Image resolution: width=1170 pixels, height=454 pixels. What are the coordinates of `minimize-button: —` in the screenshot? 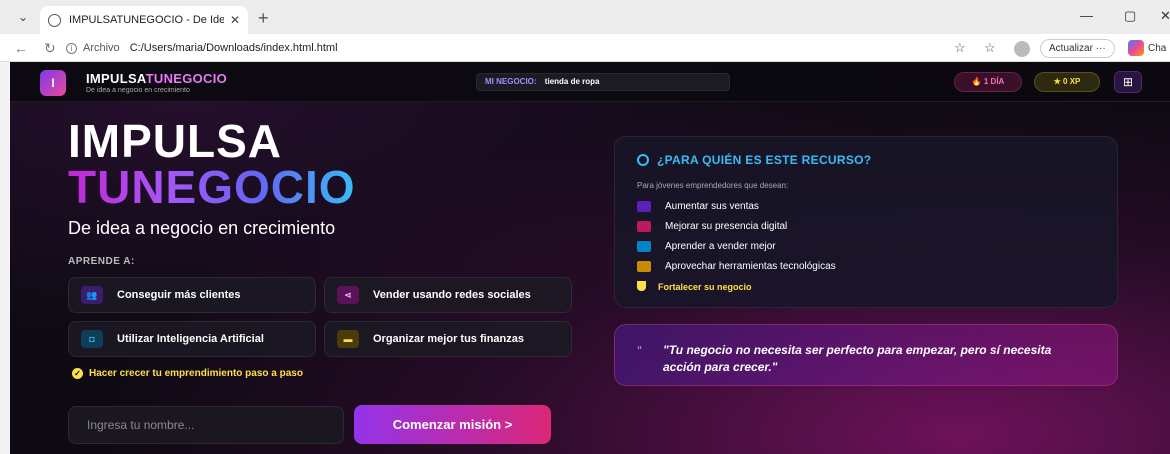 It's located at (1086, 15).